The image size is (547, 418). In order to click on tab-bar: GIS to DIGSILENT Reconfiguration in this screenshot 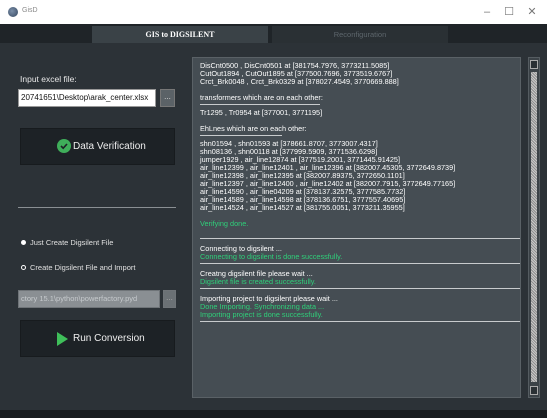, I will do `click(273, 33)`.